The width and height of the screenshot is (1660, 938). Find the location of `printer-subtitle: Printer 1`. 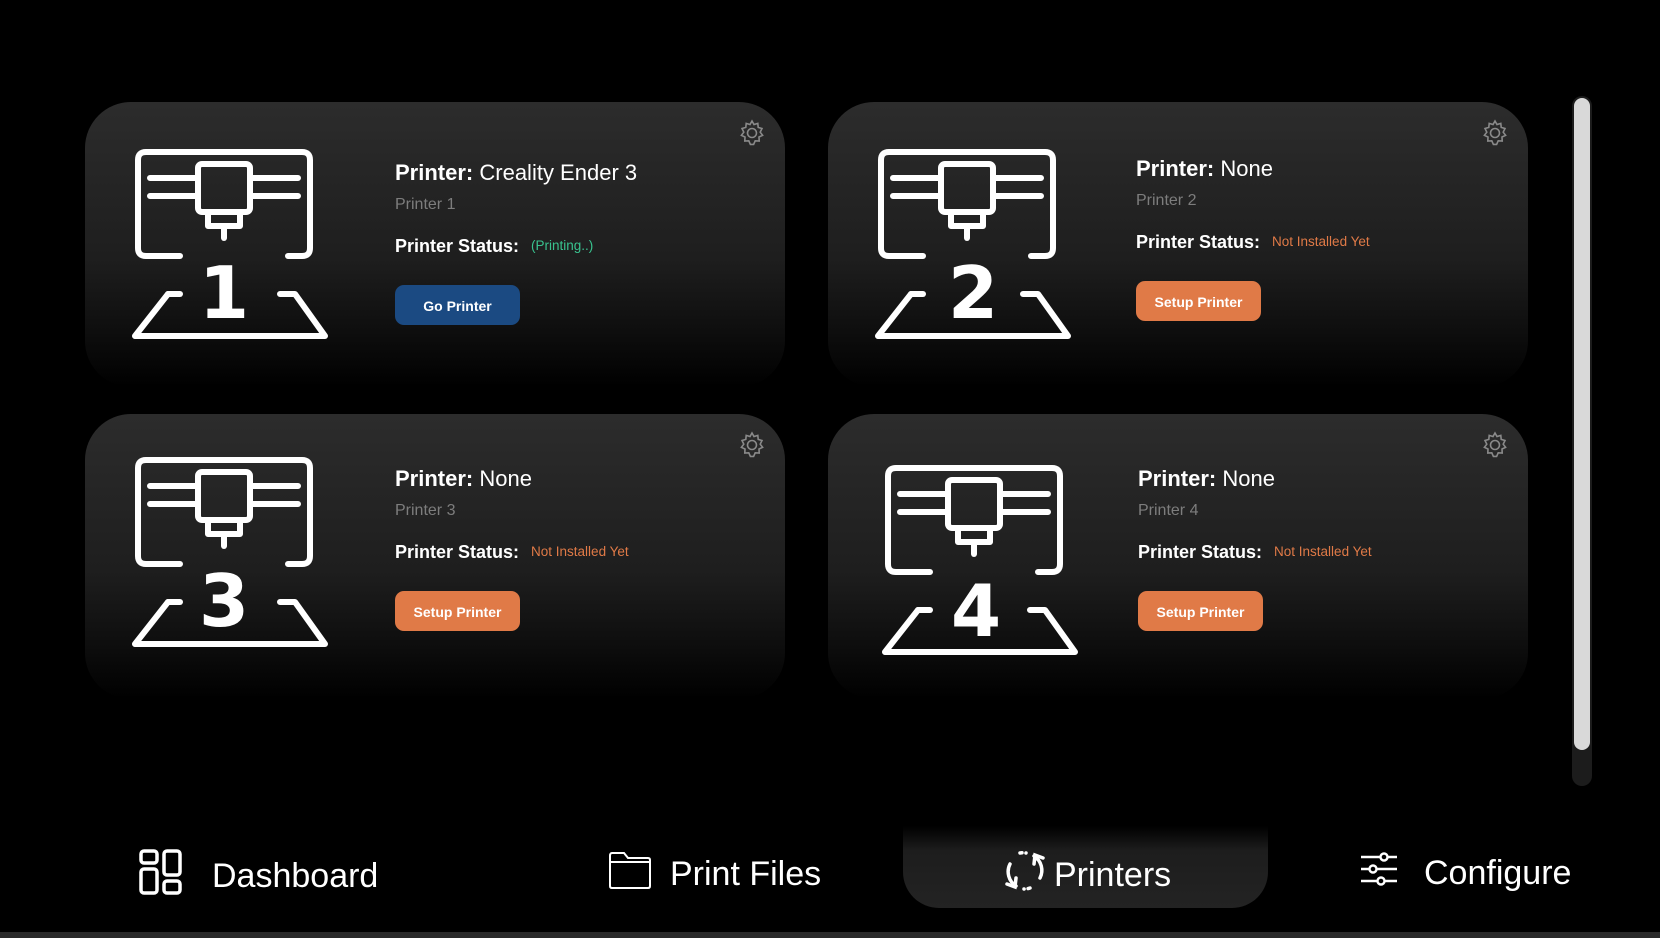

printer-subtitle: Printer 1 is located at coordinates (425, 204).